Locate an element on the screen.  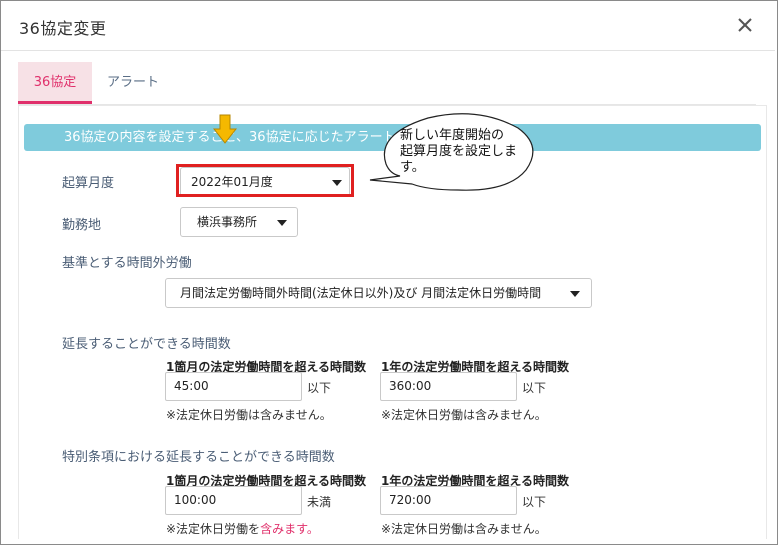
base-overtime-value: 月間法定労働時間外時間(法定休日以外)及び 月間法定休日労働時間 is located at coordinates (361, 293).